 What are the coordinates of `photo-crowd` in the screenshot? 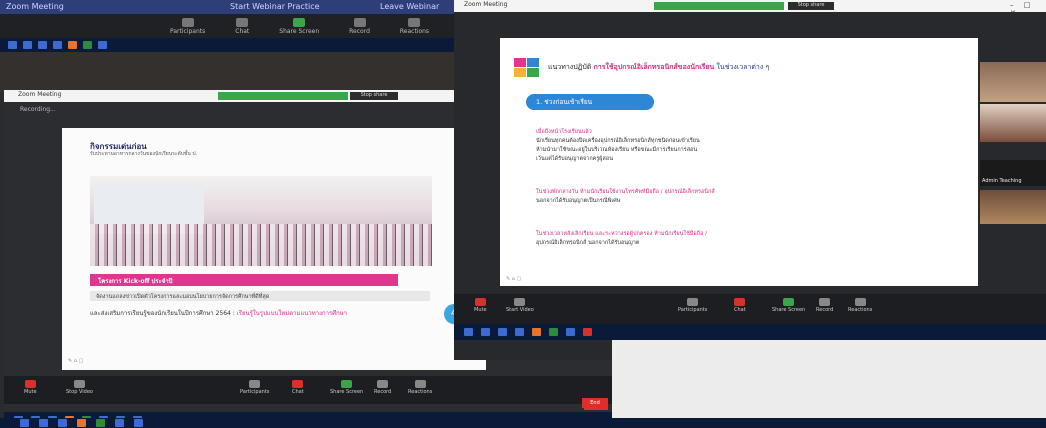 It's located at (261, 245).